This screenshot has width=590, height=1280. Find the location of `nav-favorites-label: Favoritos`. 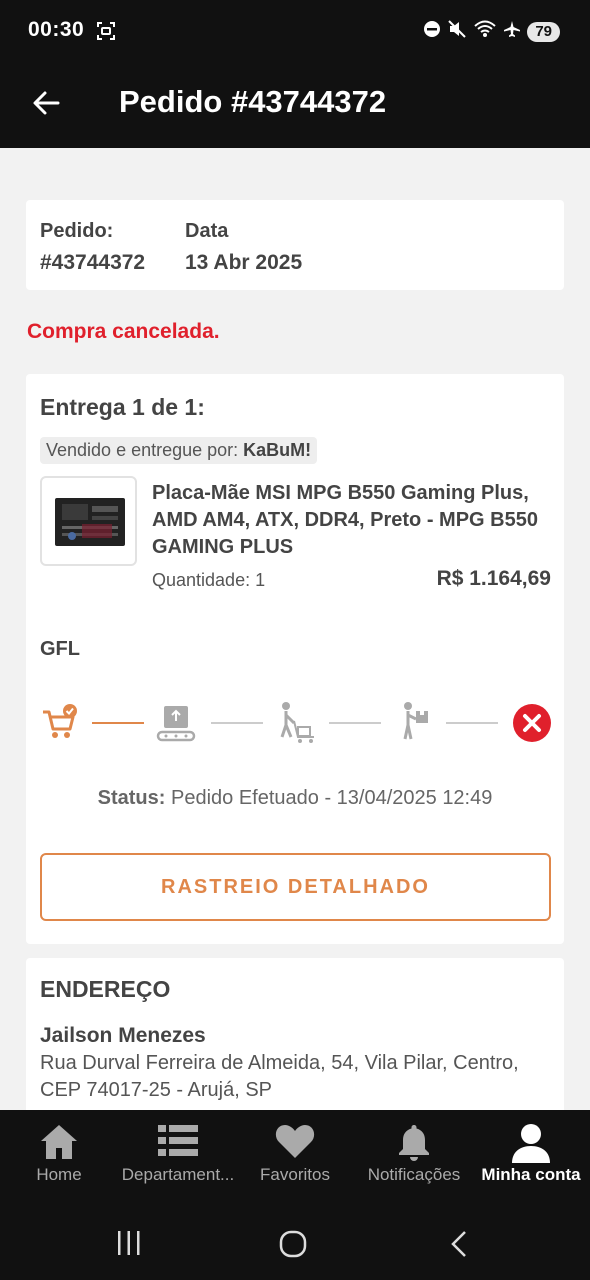

nav-favorites-label: Favoritos is located at coordinates (295, 1174).